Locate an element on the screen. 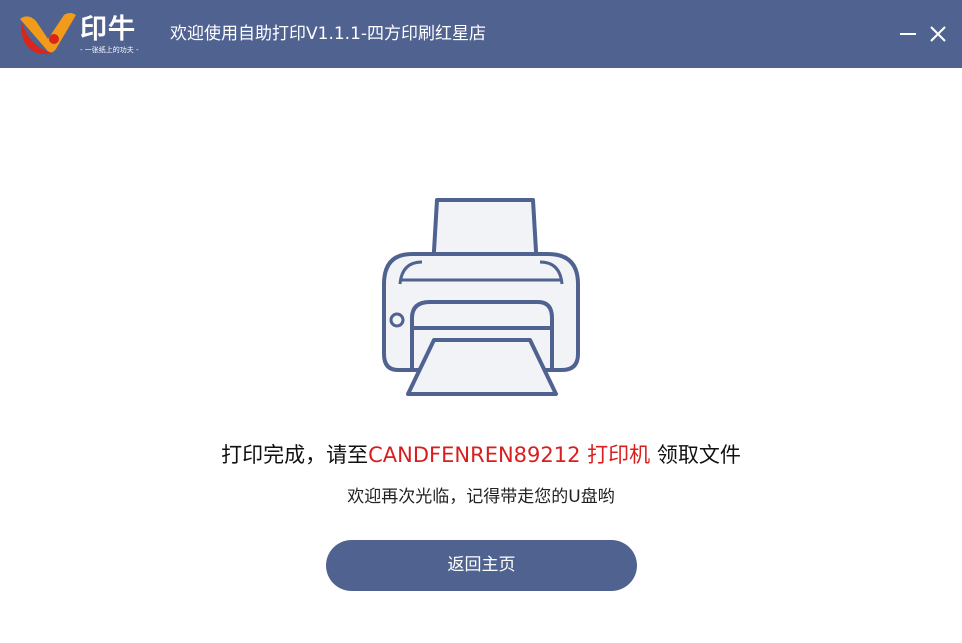 The image size is (962, 643). status-prefix: 打印完成，请至 is located at coordinates (295, 455).